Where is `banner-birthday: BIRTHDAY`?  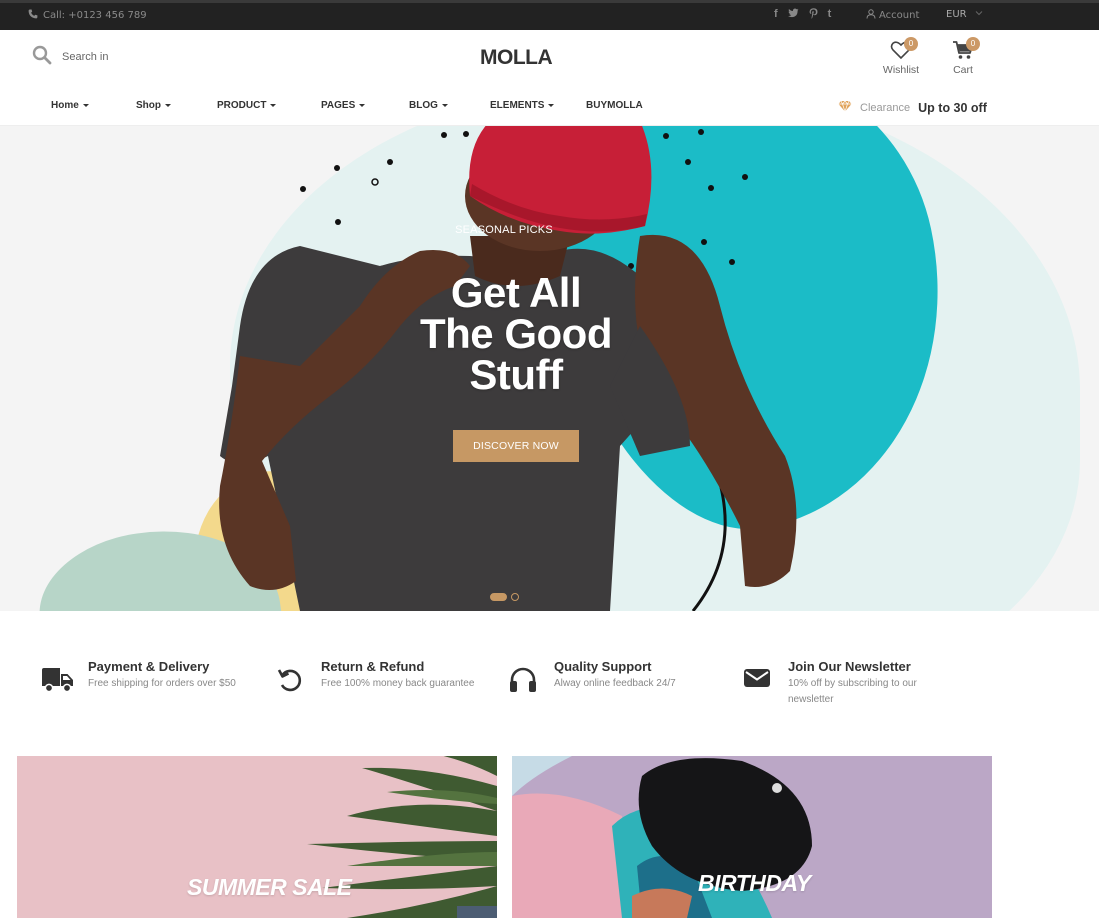
banner-birthday: BIRTHDAY is located at coordinates (752, 837).